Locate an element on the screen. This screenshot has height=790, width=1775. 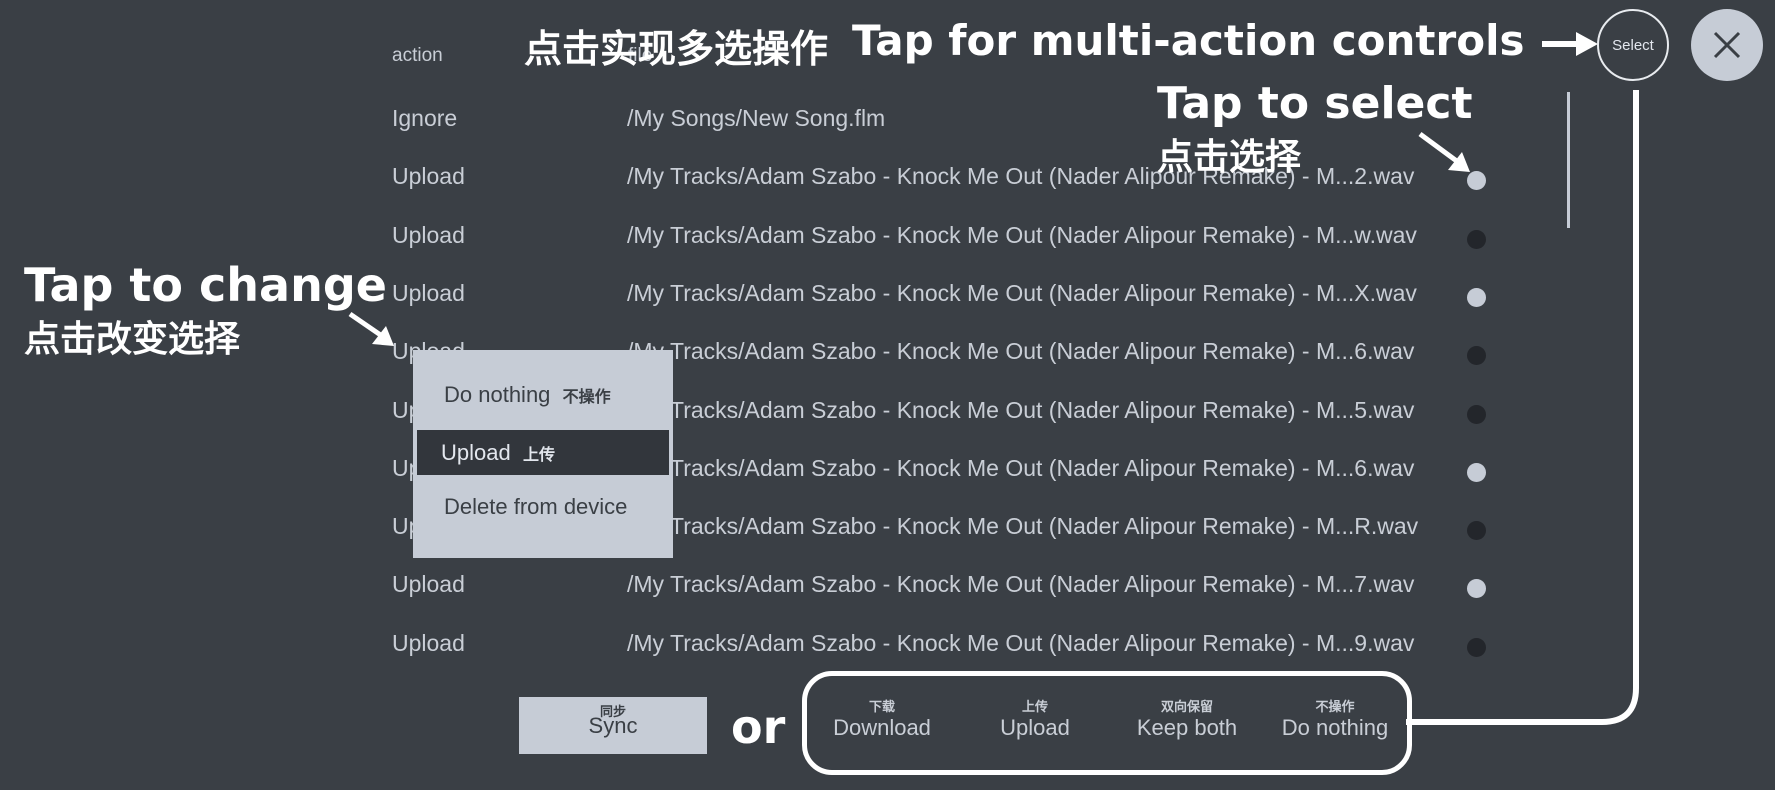
popup-item-delete: Delete from device is located at coordinates (543, 506).